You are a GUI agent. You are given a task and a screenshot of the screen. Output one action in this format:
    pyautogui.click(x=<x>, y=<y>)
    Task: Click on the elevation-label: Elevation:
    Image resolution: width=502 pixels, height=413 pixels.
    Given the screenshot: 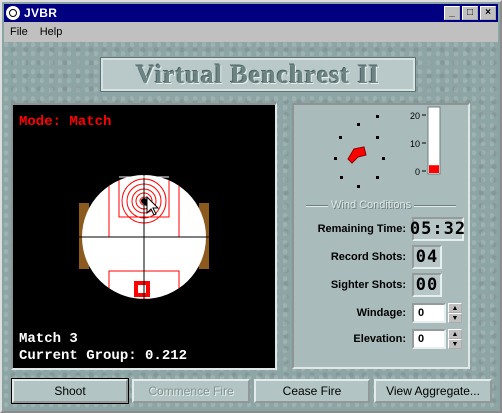 What is the action you would take?
    pyautogui.click(x=379, y=339)
    